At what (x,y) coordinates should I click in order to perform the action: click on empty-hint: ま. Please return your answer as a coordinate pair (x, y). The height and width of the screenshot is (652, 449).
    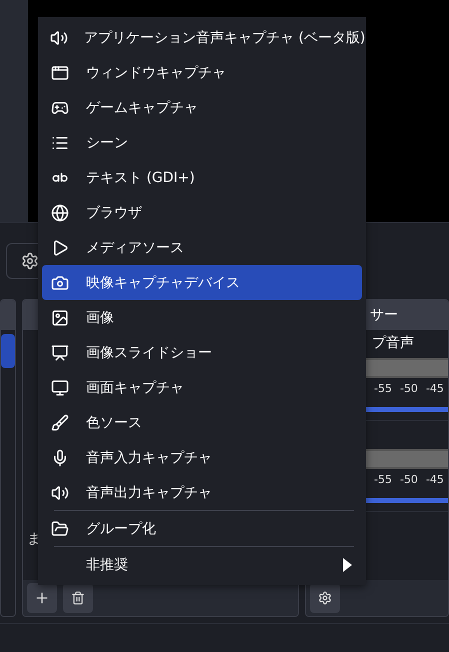
    Looking at the image, I should click on (34, 539).